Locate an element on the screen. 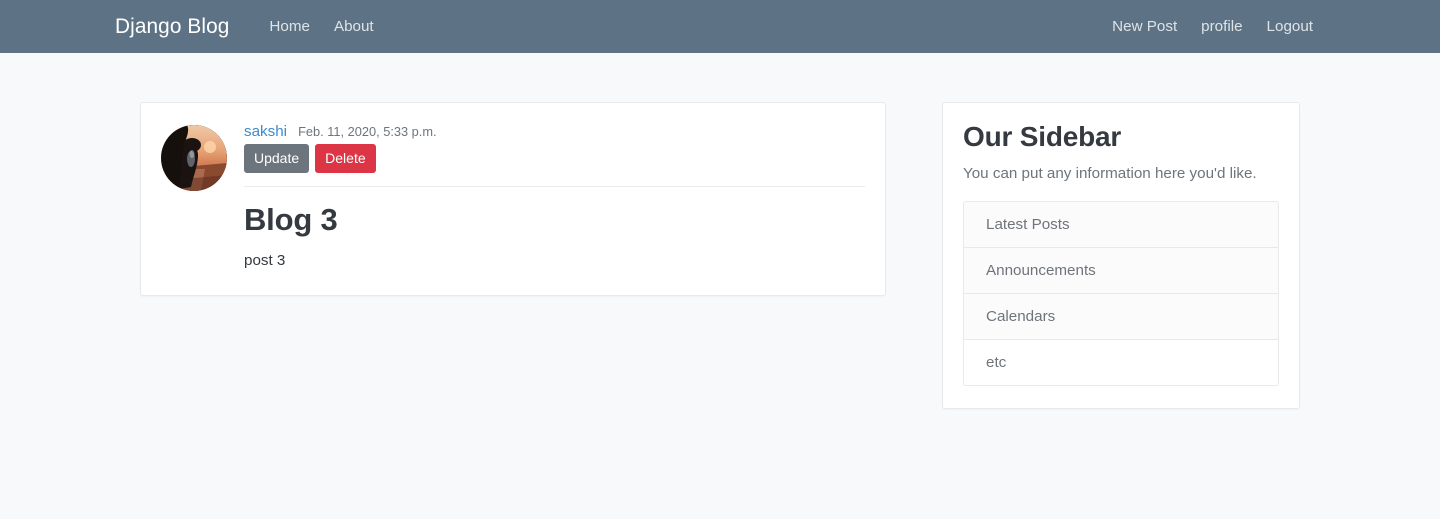  nav-link-about: About is located at coordinates (354, 26).